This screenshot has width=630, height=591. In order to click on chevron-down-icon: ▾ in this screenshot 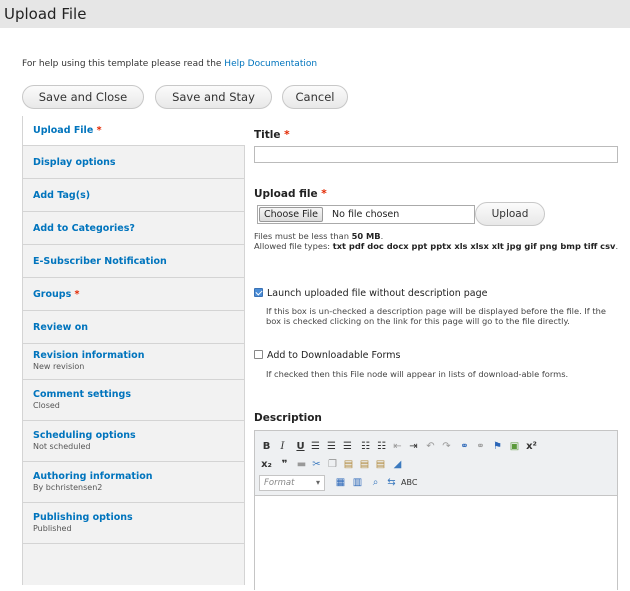, I will do `click(317, 482)`.